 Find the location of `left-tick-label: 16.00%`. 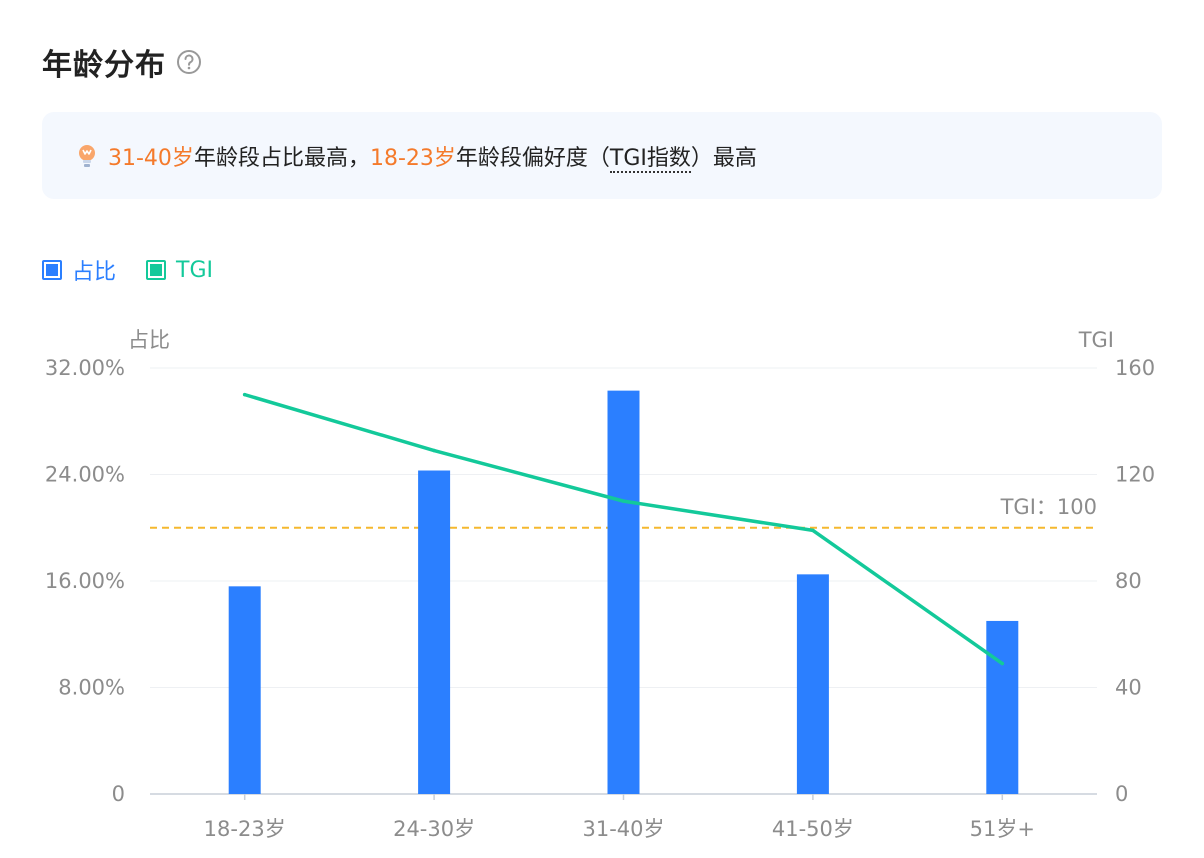

left-tick-label: 16.00% is located at coordinates (85, 581).